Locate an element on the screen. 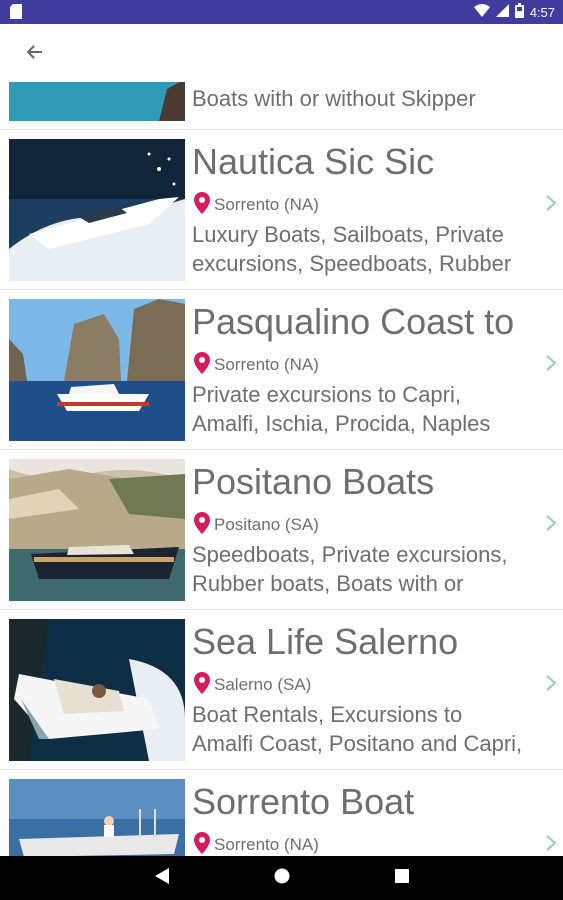 The image size is (563, 900). nav-home-button is located at coordinates (282, 878).